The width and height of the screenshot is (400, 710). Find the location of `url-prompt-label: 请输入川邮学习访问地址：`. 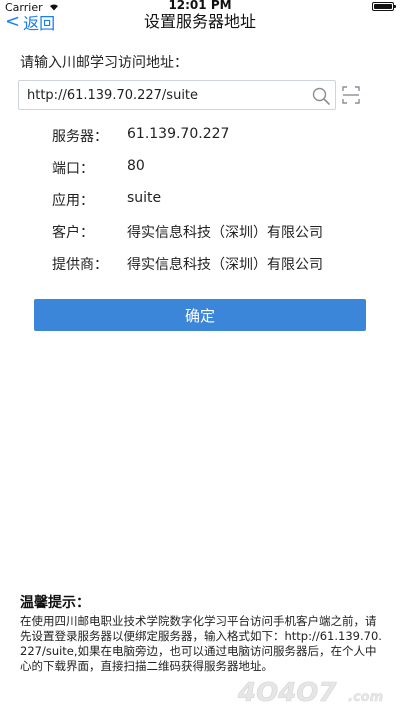

url-prompt-label: 请输入川邮学习访问地址： is located at coordinates (104, 63).